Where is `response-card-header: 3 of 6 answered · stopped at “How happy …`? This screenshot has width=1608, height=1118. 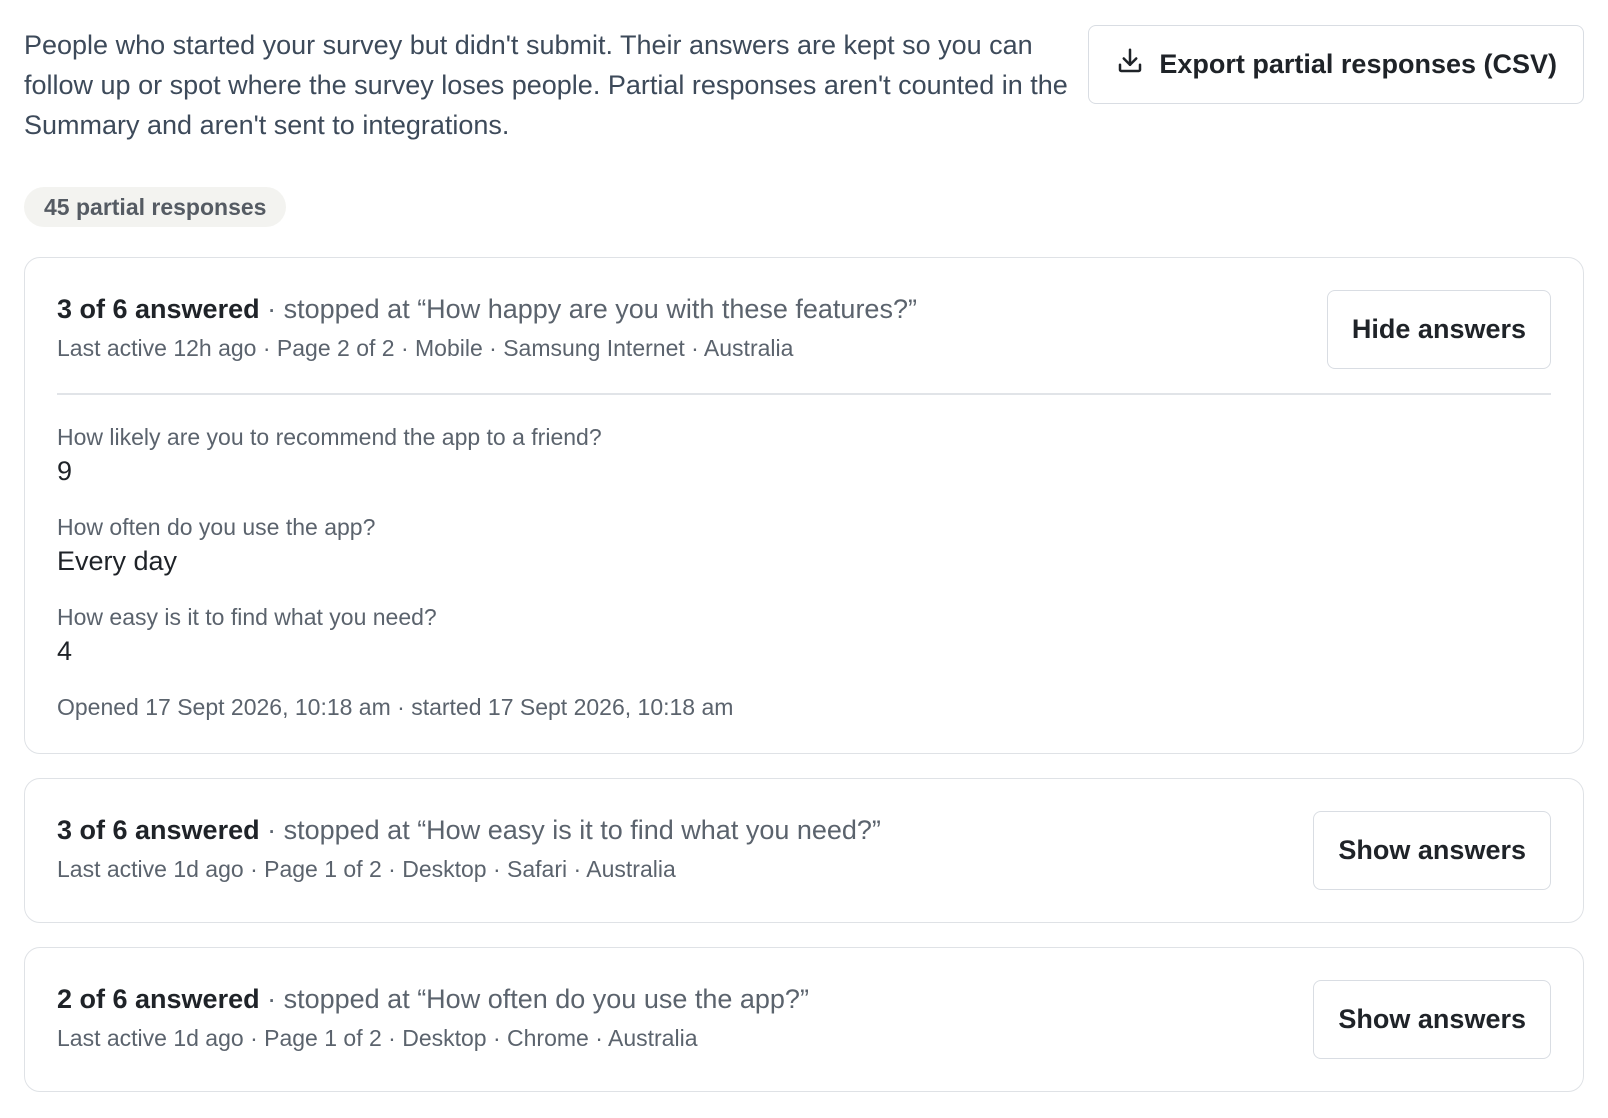
response-card-header: 3 of 6 answered · stopped at “How happy … is located at coordinates (804, 329).